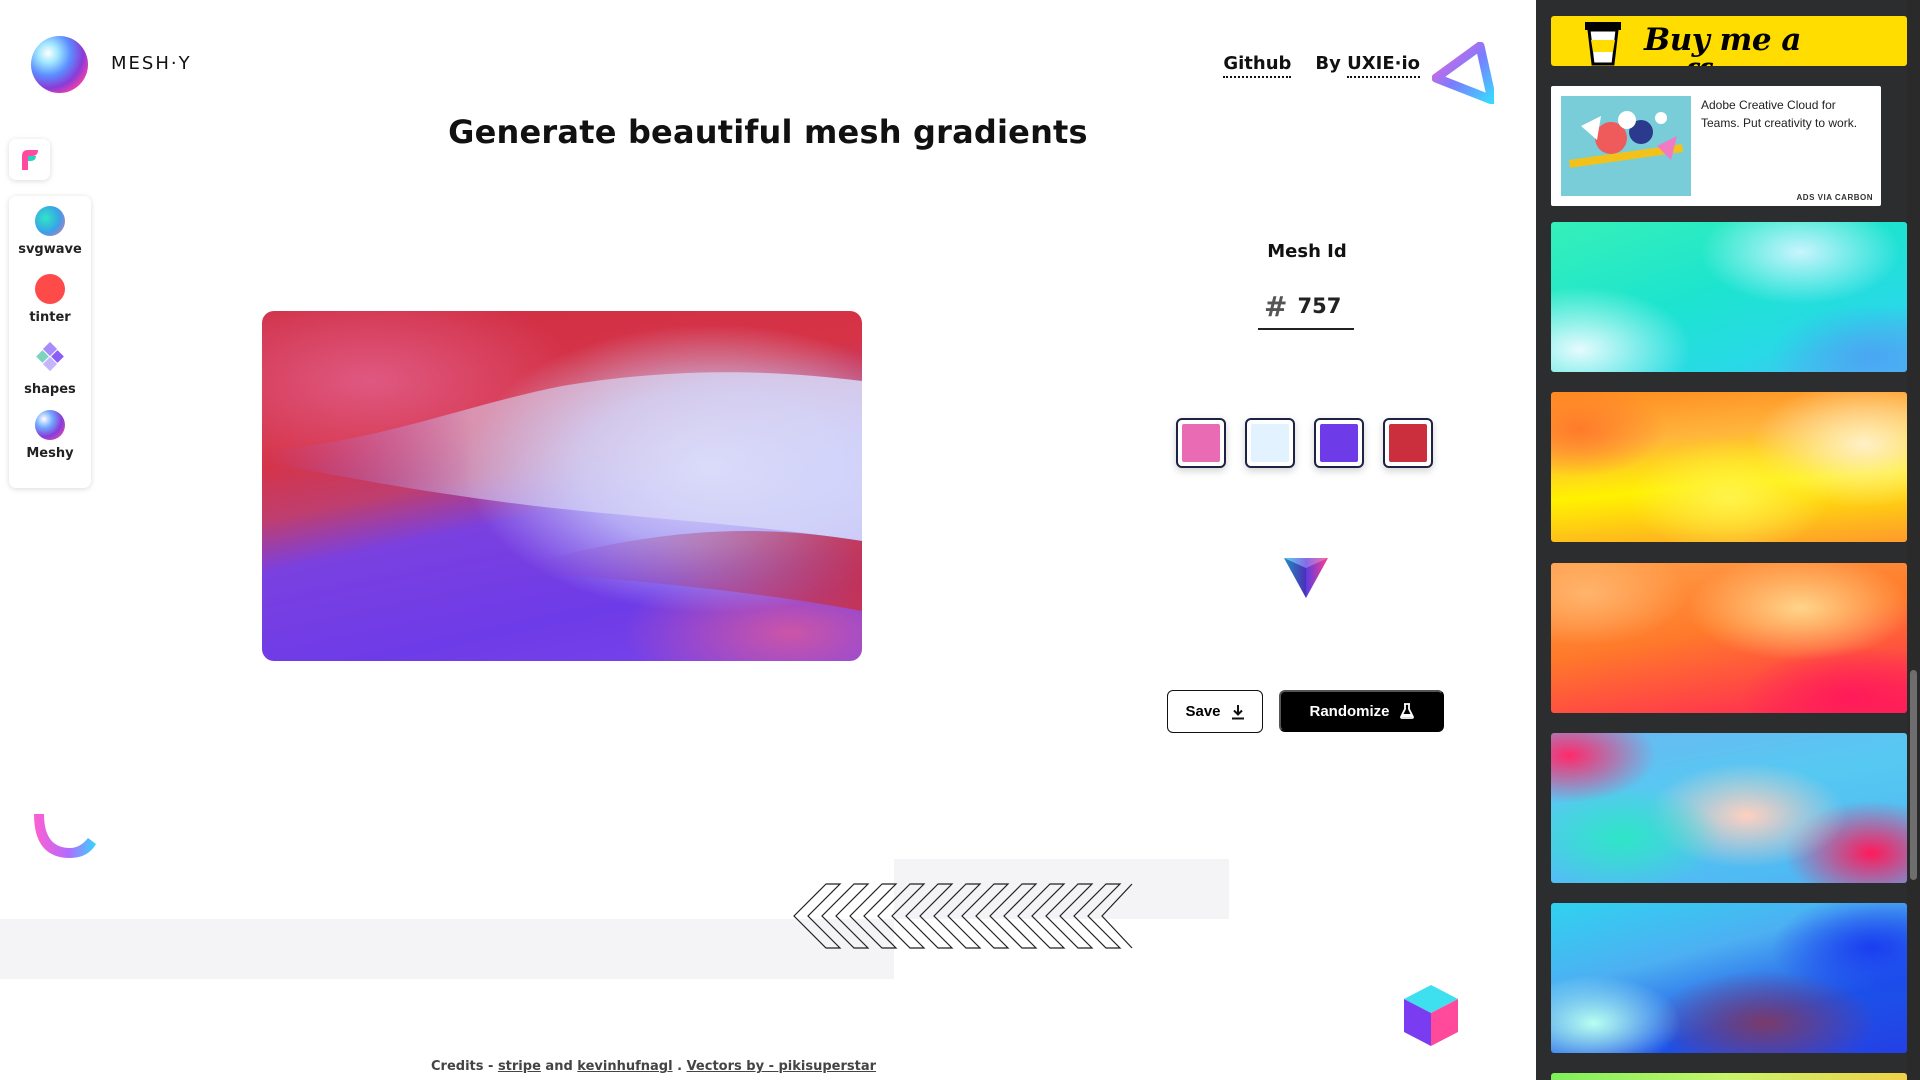  I want to click on ad-thumbnail, so click(1626, 146).